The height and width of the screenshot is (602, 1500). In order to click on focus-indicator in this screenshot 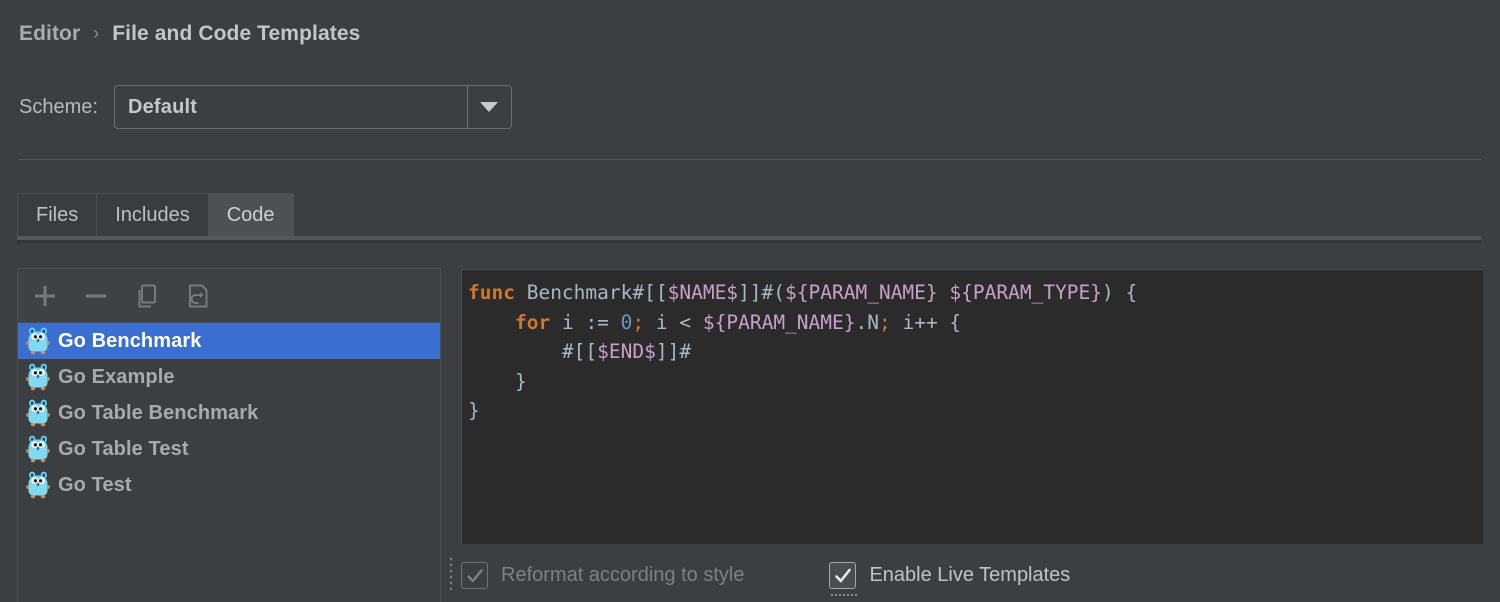, I will do `click(844, 595)`.